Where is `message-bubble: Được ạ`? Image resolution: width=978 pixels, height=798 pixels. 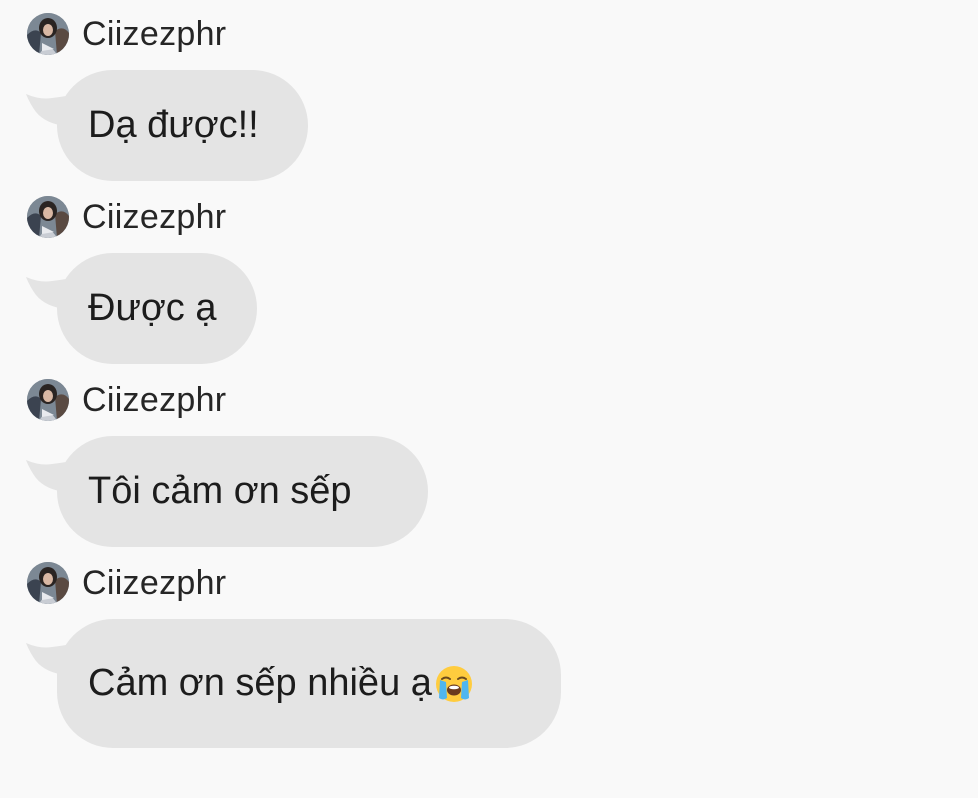 message-bubble: Được ạ is located at coordinates (157, 308).